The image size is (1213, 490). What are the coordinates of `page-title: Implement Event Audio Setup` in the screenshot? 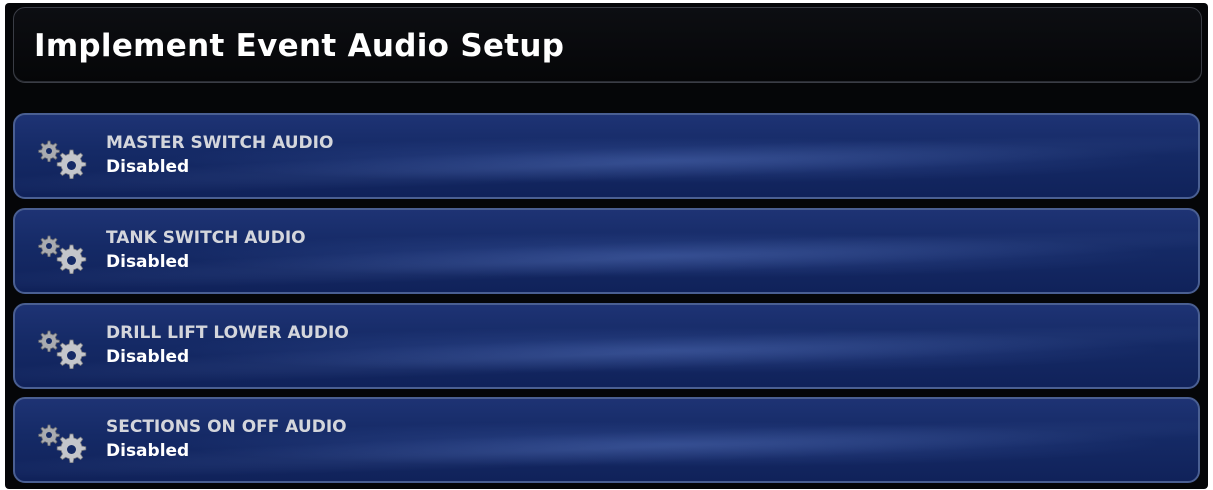 It's located at (299, 46).